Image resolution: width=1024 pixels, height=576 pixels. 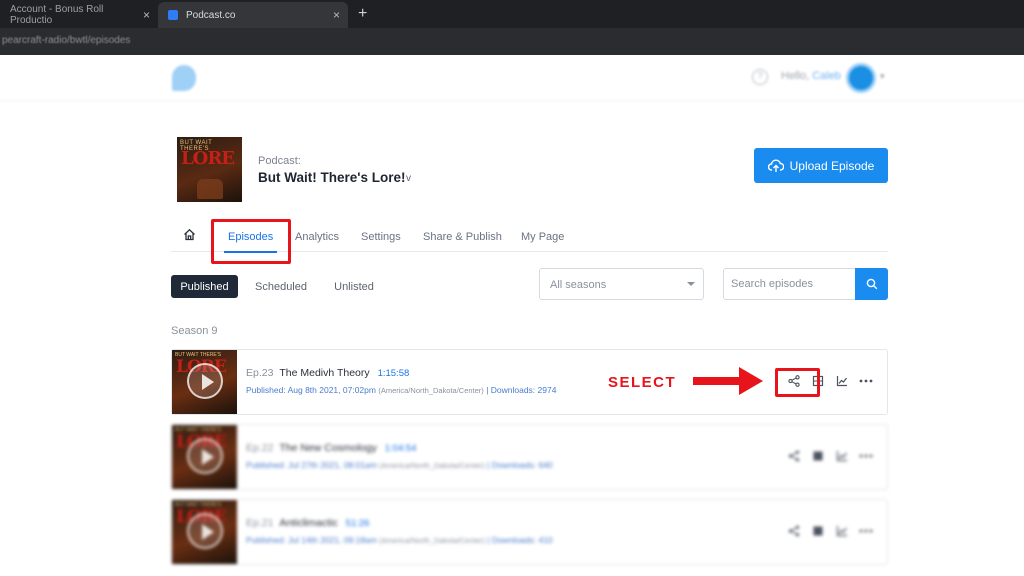 I want to click on episode-duration: 1:15:58, so click(x=393, y=373).